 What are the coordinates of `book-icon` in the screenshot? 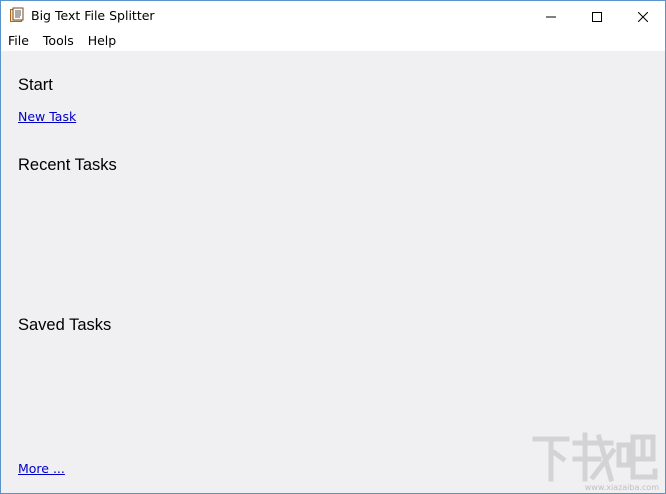 It's located at (17, 15).